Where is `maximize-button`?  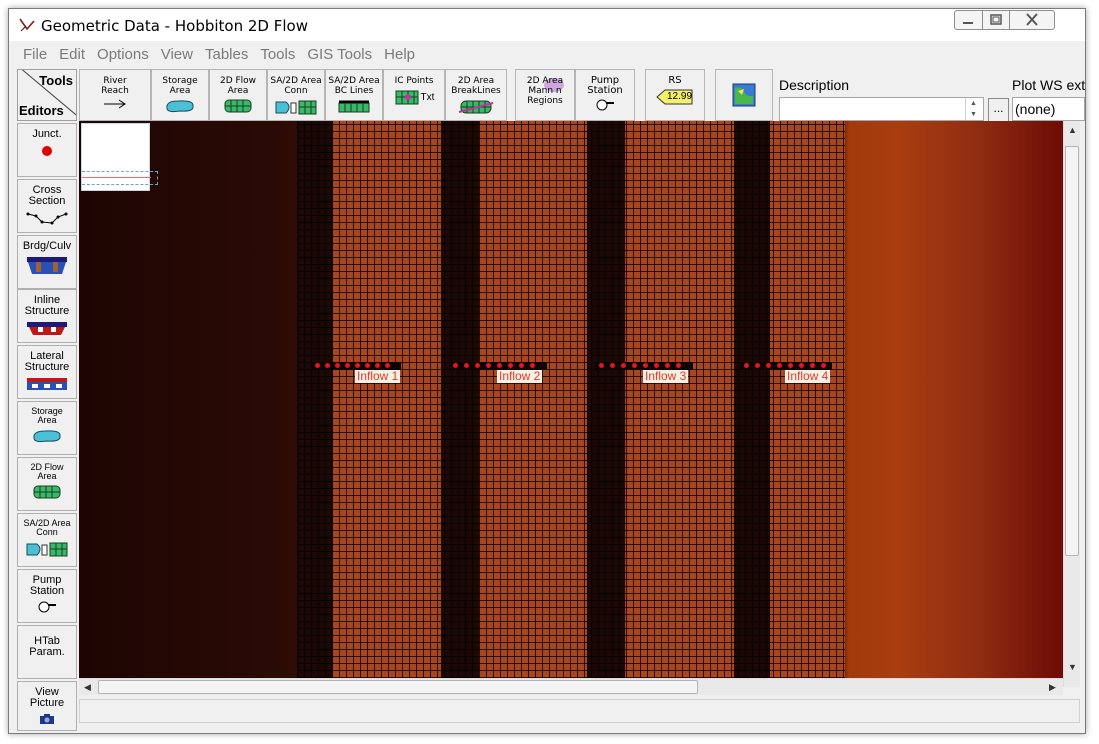 maximize-button is located at coordinates (995, 20).